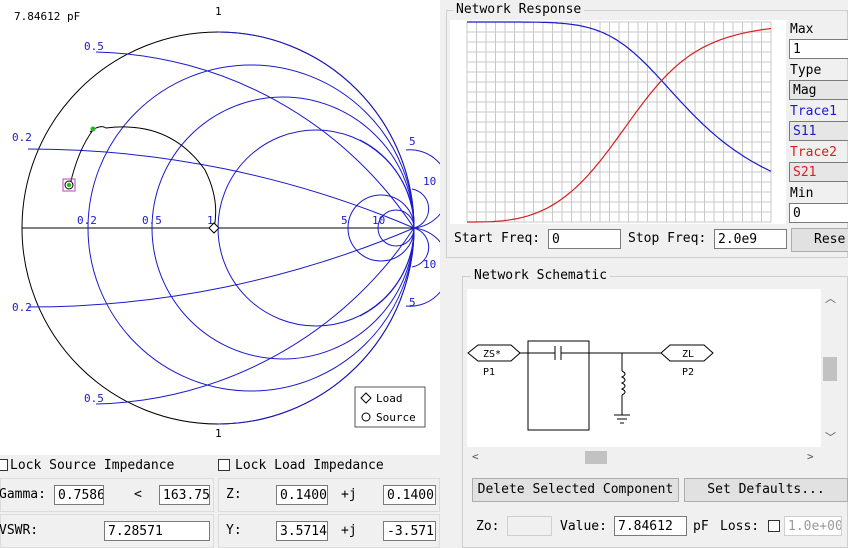 Image resolution: width=848 pixels, height=548 pixels. Describe the element at coordinates (558, 385) in the screenshot. I see `capacitor-selection-box` at that location.